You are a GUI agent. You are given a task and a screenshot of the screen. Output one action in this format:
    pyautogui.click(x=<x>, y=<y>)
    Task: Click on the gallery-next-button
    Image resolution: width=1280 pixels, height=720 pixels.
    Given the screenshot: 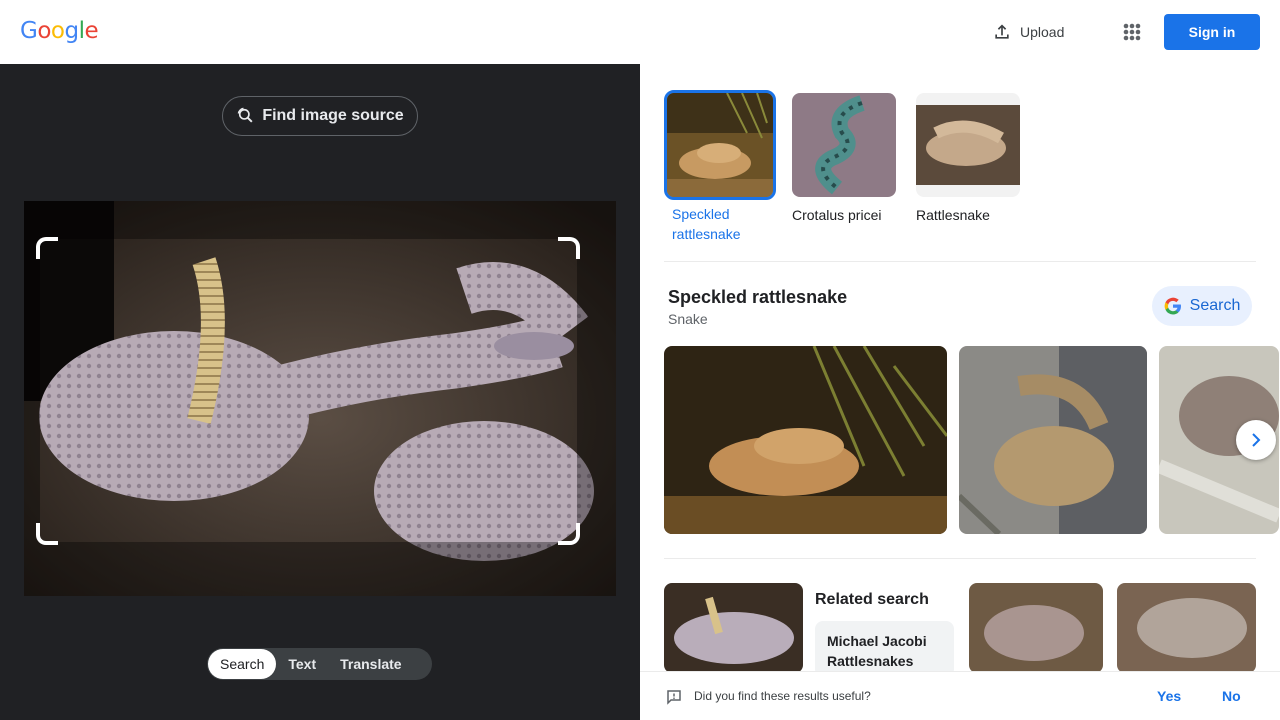 What is the action you would take?
    pyautogui.click(x=1256, y=440)
    